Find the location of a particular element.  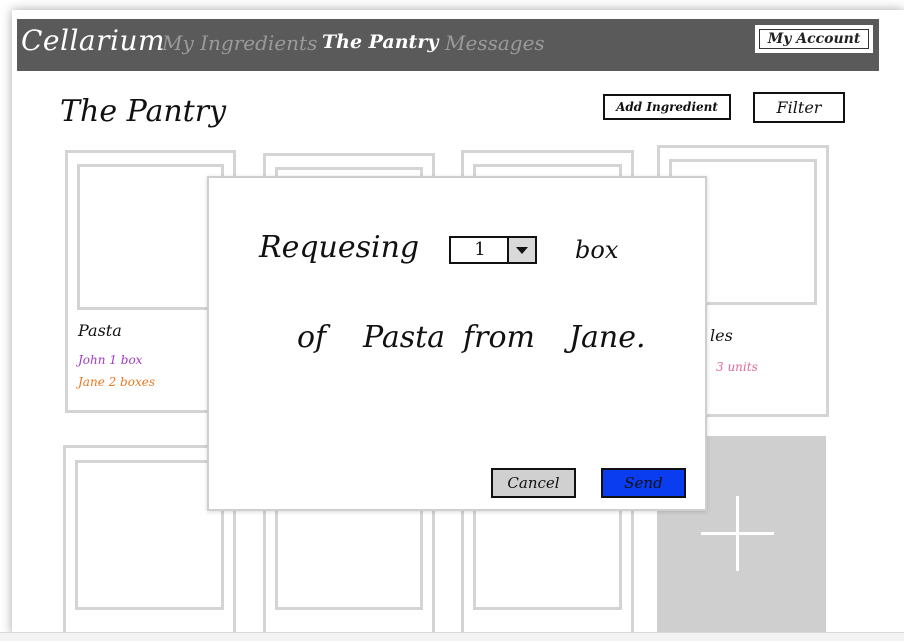

page-title: The Pantry is located at coordinates (143, 111).